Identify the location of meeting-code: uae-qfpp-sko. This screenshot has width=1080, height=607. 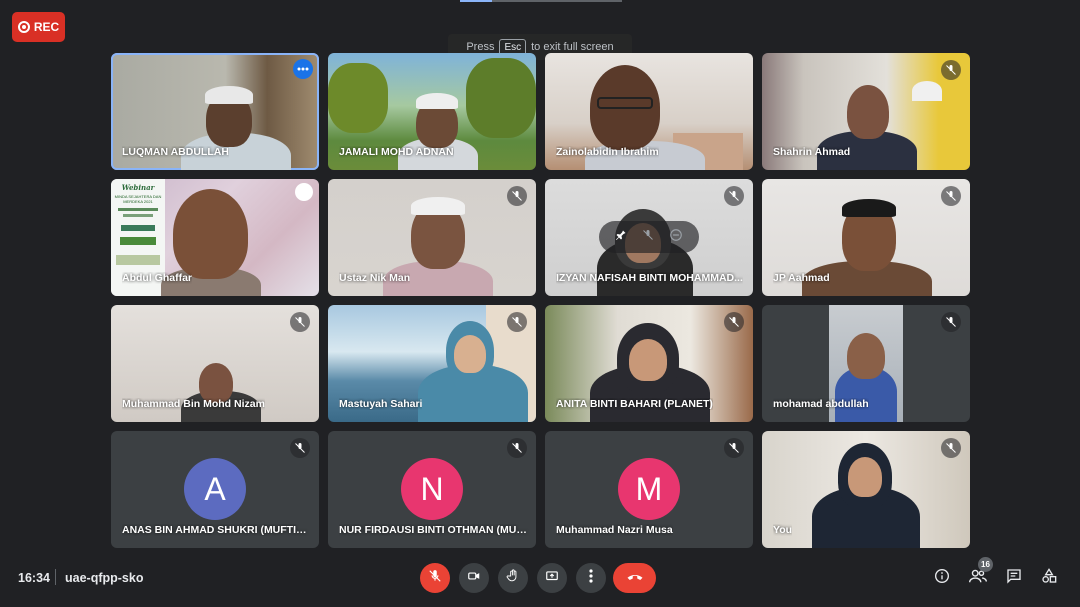
(104, 578).